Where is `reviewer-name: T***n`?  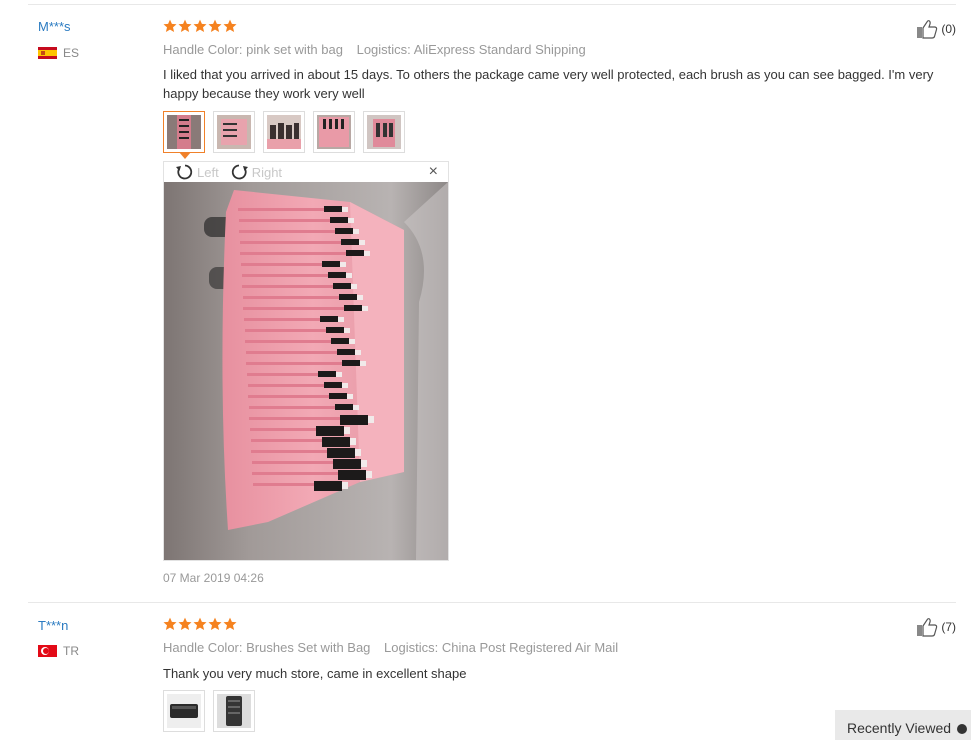 reviewer-name: T***n is located at coordinates (53, 625).